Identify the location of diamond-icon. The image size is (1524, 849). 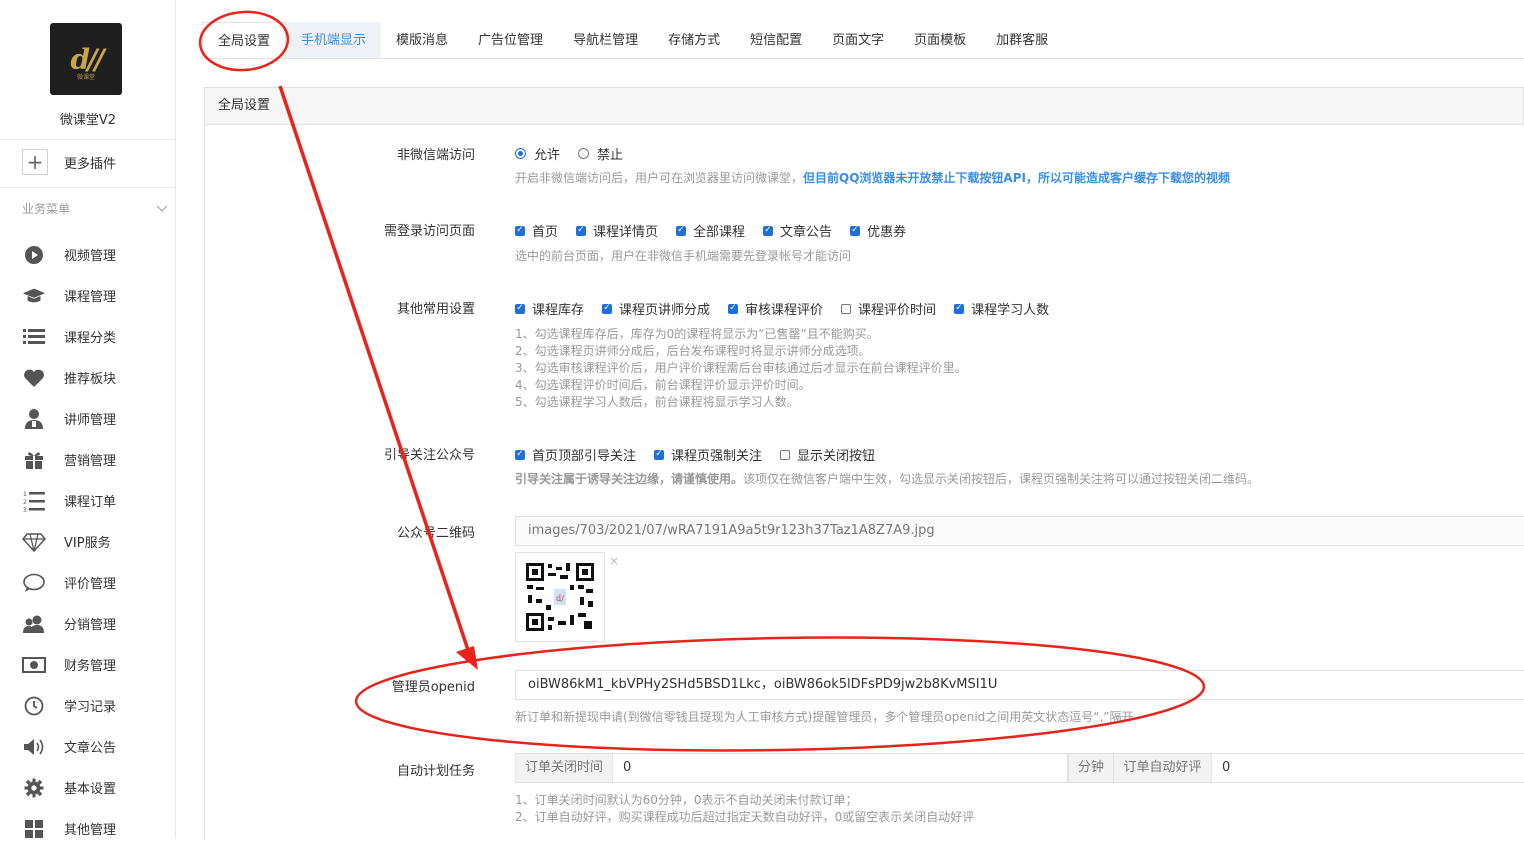
(34, 542).